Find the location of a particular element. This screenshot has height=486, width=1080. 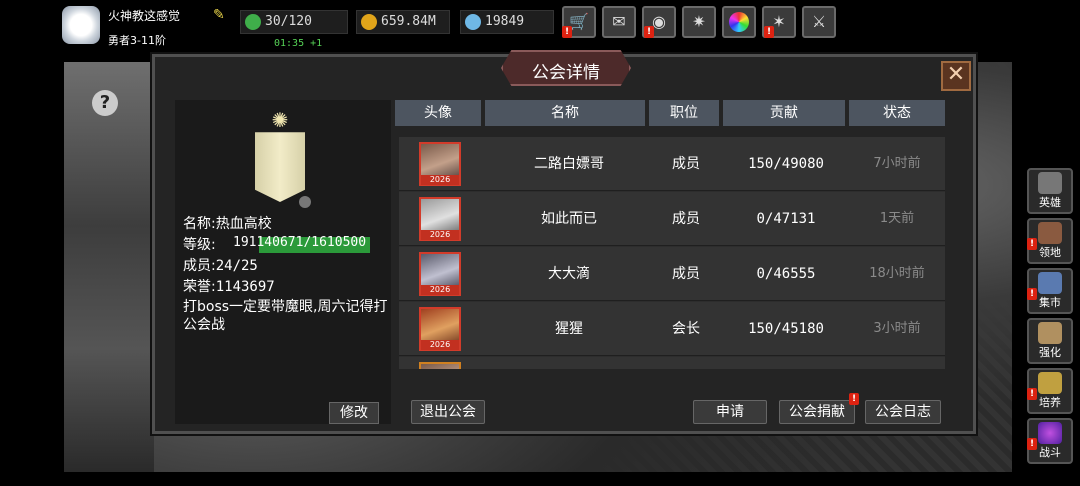

color-wheel-icon is located at coordinates (739, 22).